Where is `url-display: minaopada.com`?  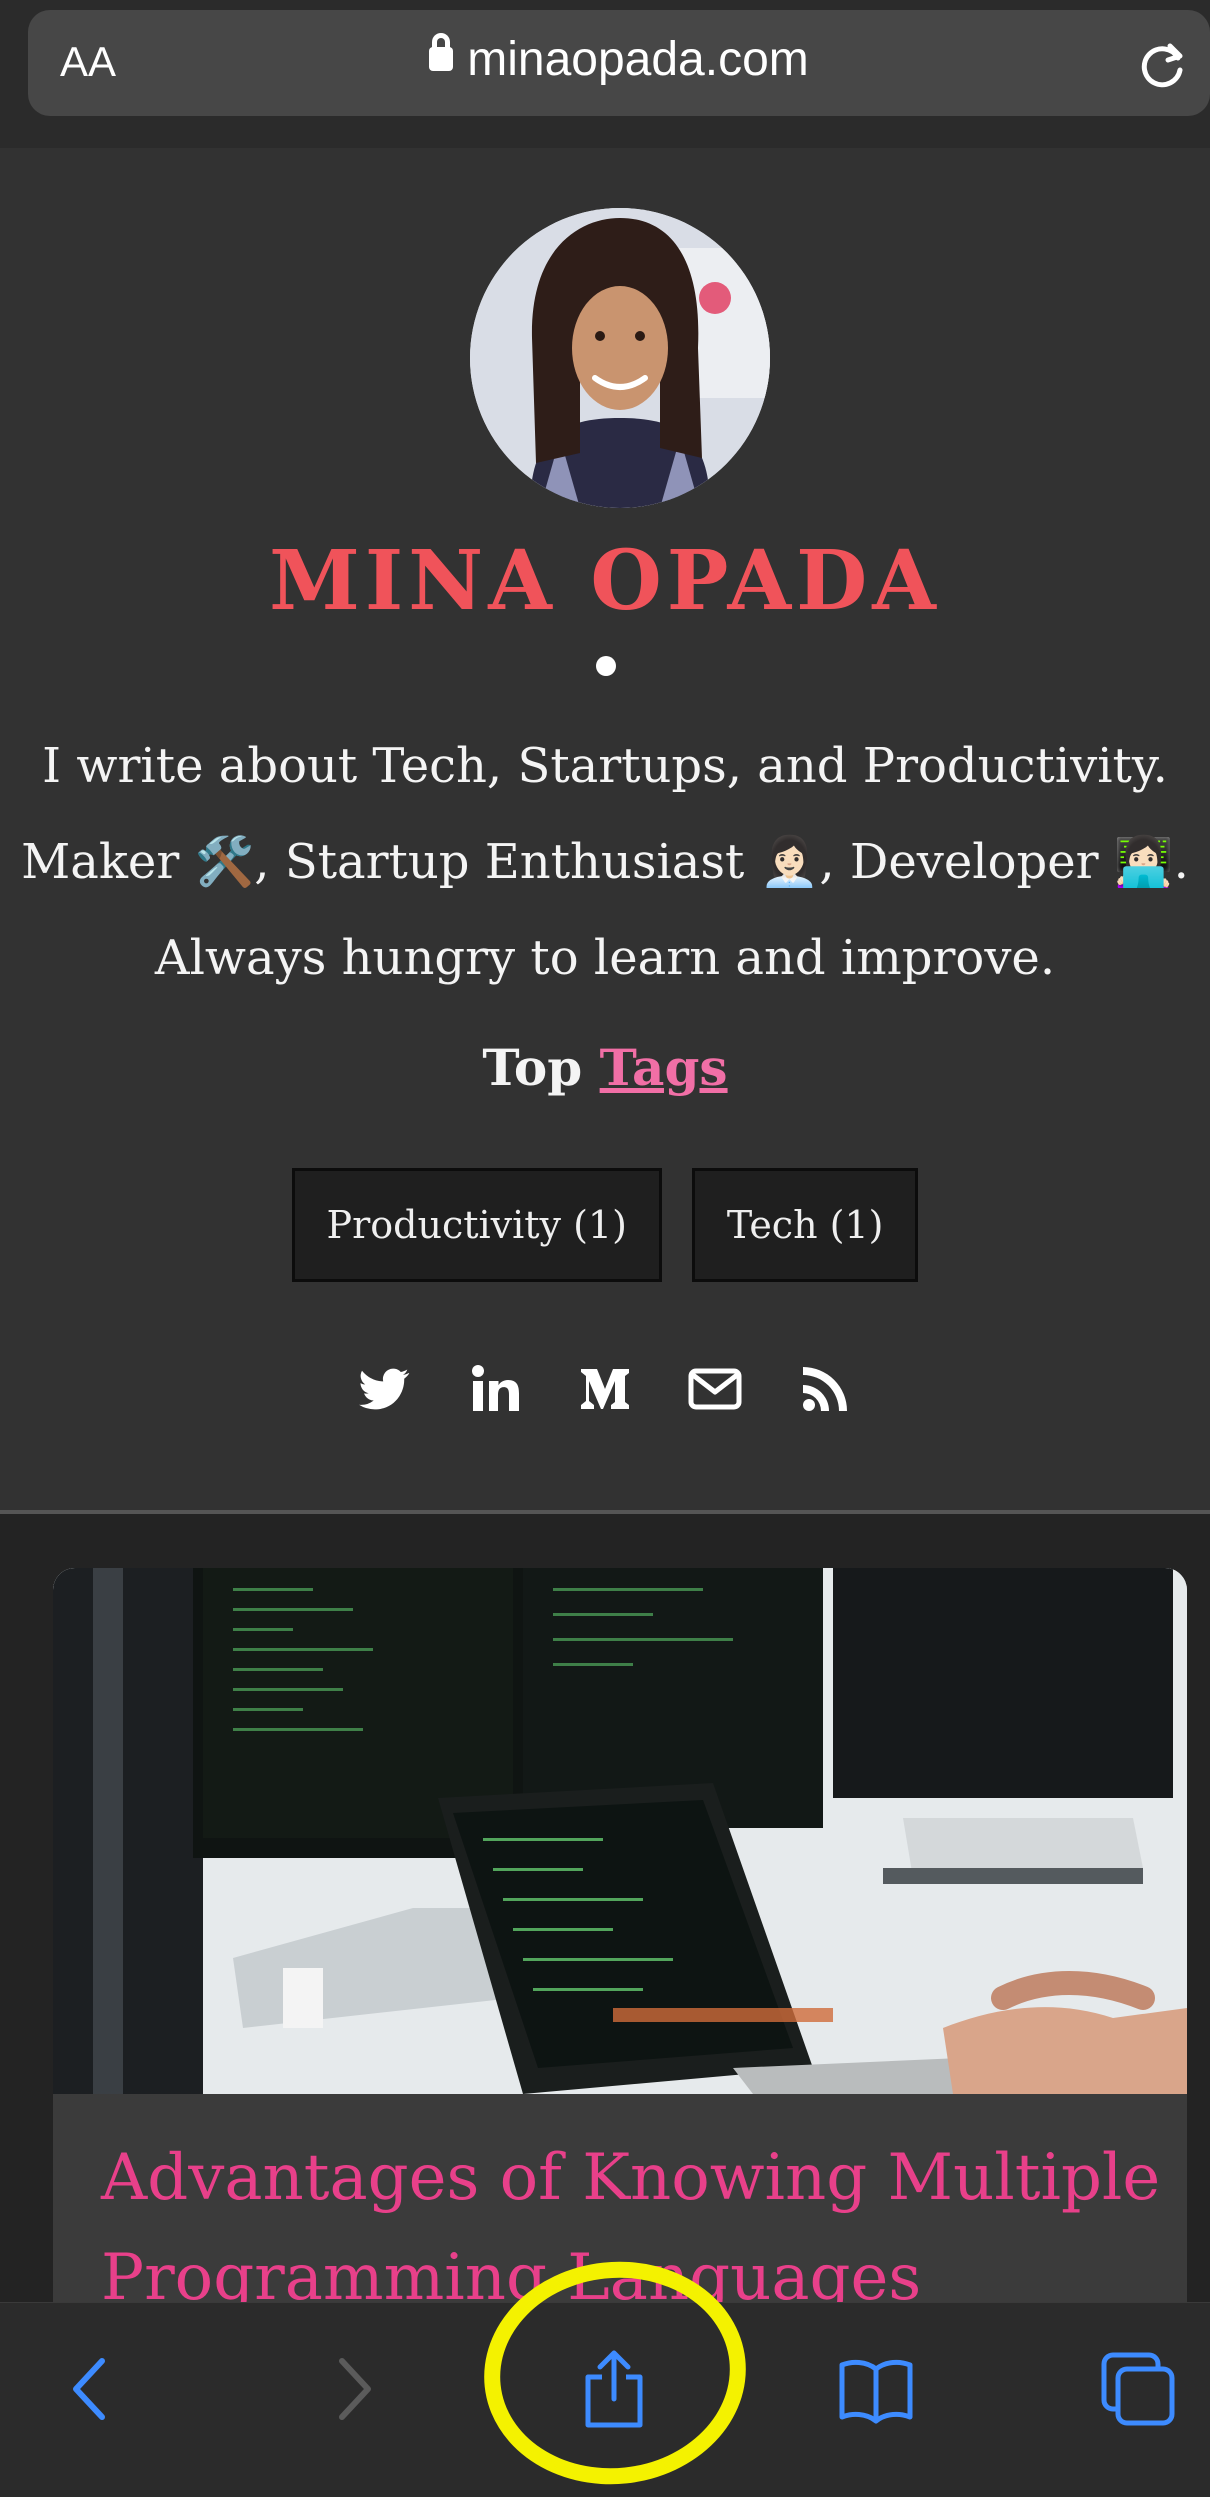 url-display: minaopada.com is located at coordinates (619, 59).